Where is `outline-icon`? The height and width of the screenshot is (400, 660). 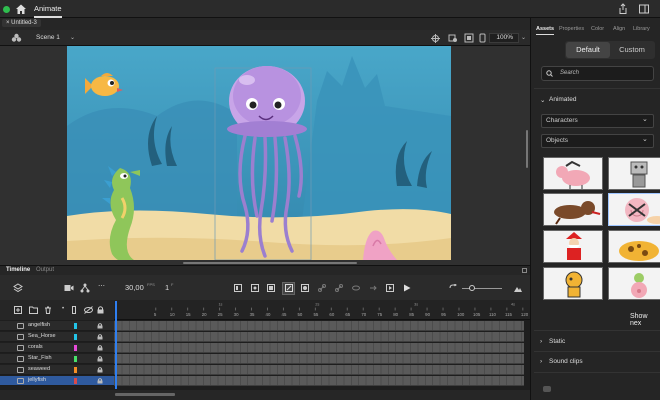 outline-icon is located at coordinates (74, 310).